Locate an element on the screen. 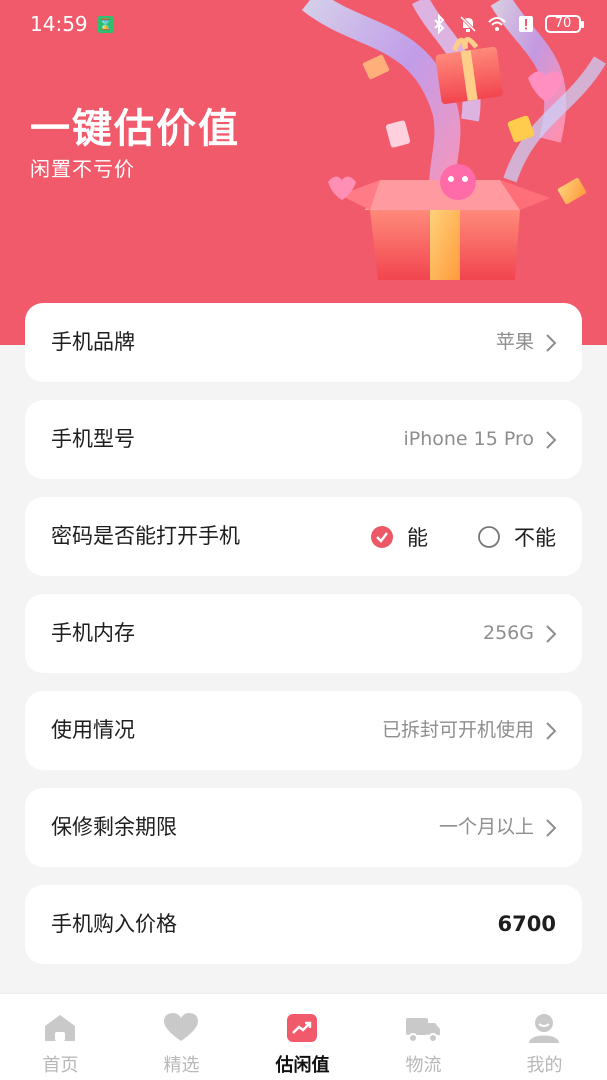  radio-option-no: 不能 is located at coordinates (517, 537).